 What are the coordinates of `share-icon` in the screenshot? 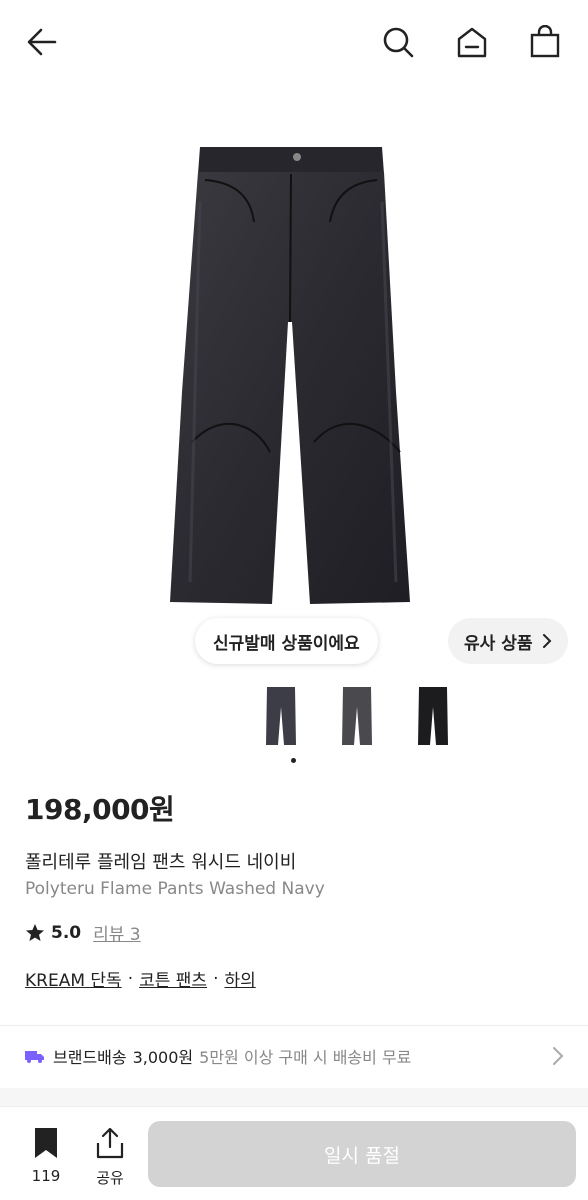 It's located at (110, 1143).